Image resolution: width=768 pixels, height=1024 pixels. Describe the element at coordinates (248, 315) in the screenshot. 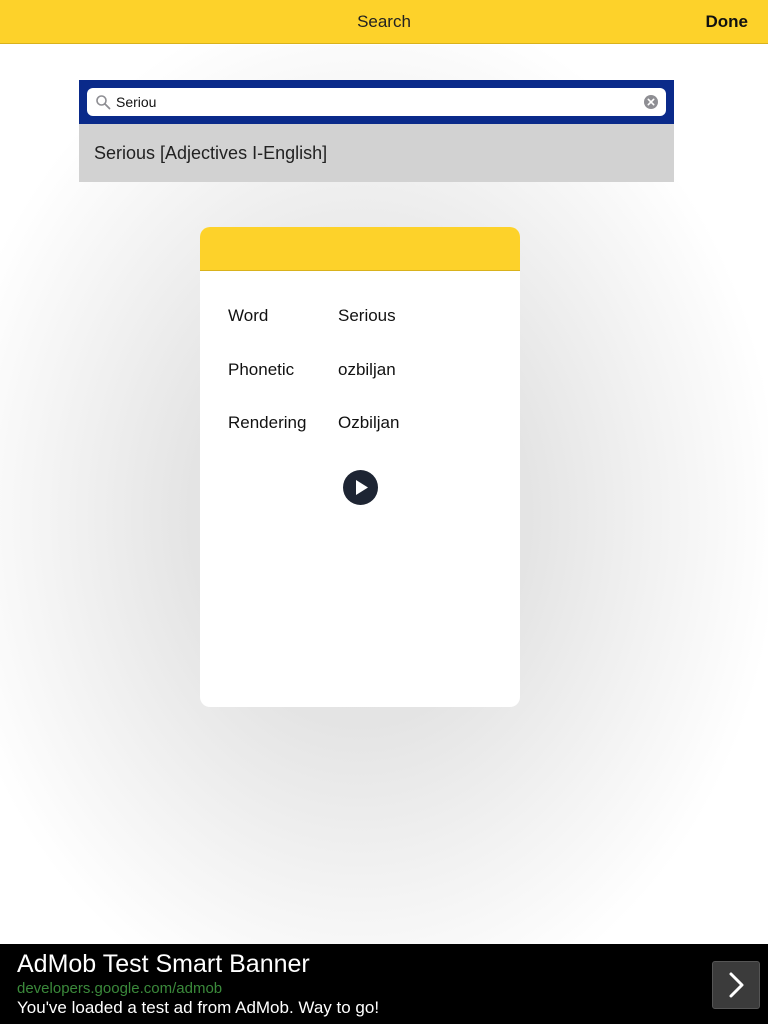

I see `word-label: Word` at that location.